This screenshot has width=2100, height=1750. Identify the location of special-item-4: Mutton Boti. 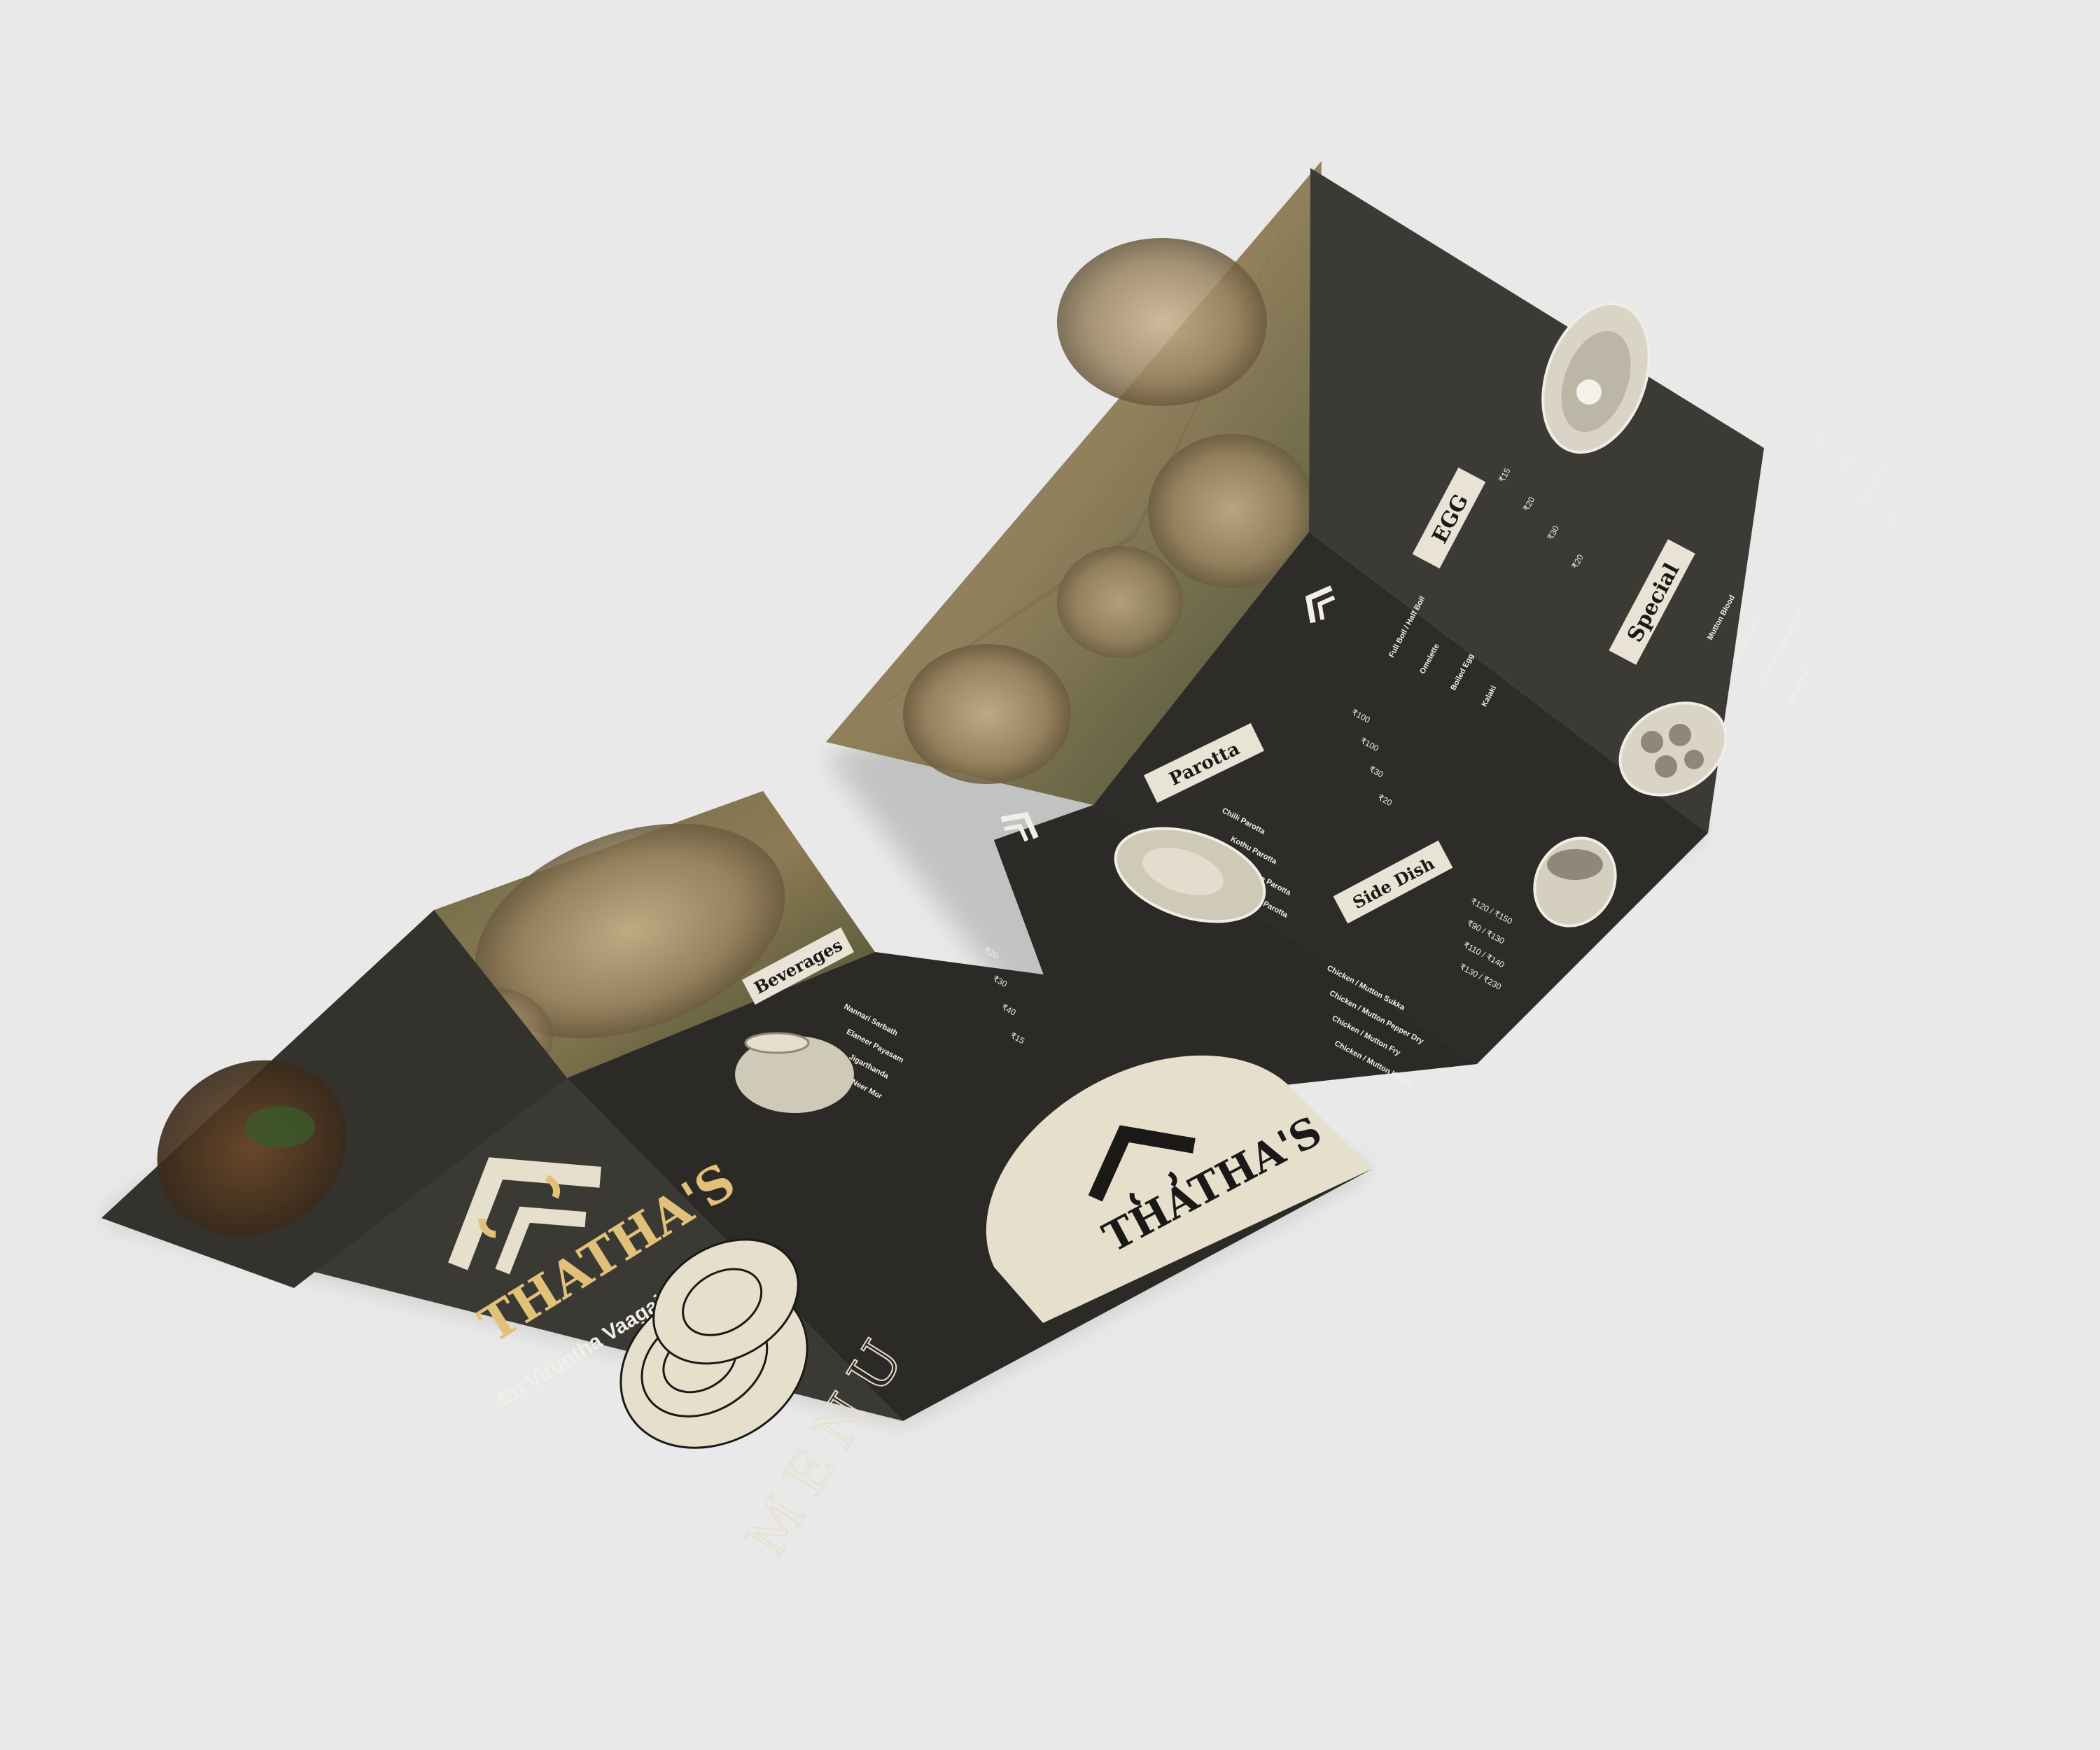
(1798, 687).